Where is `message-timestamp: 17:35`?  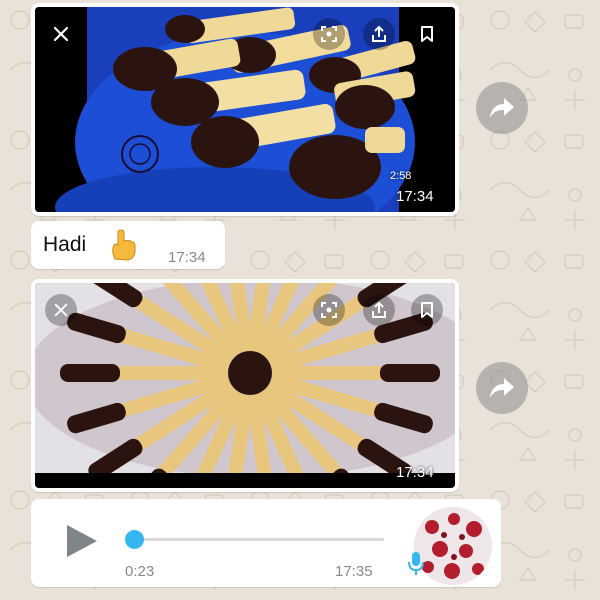
message-timestamp: 17:35 is located at coordinates (354, 571).